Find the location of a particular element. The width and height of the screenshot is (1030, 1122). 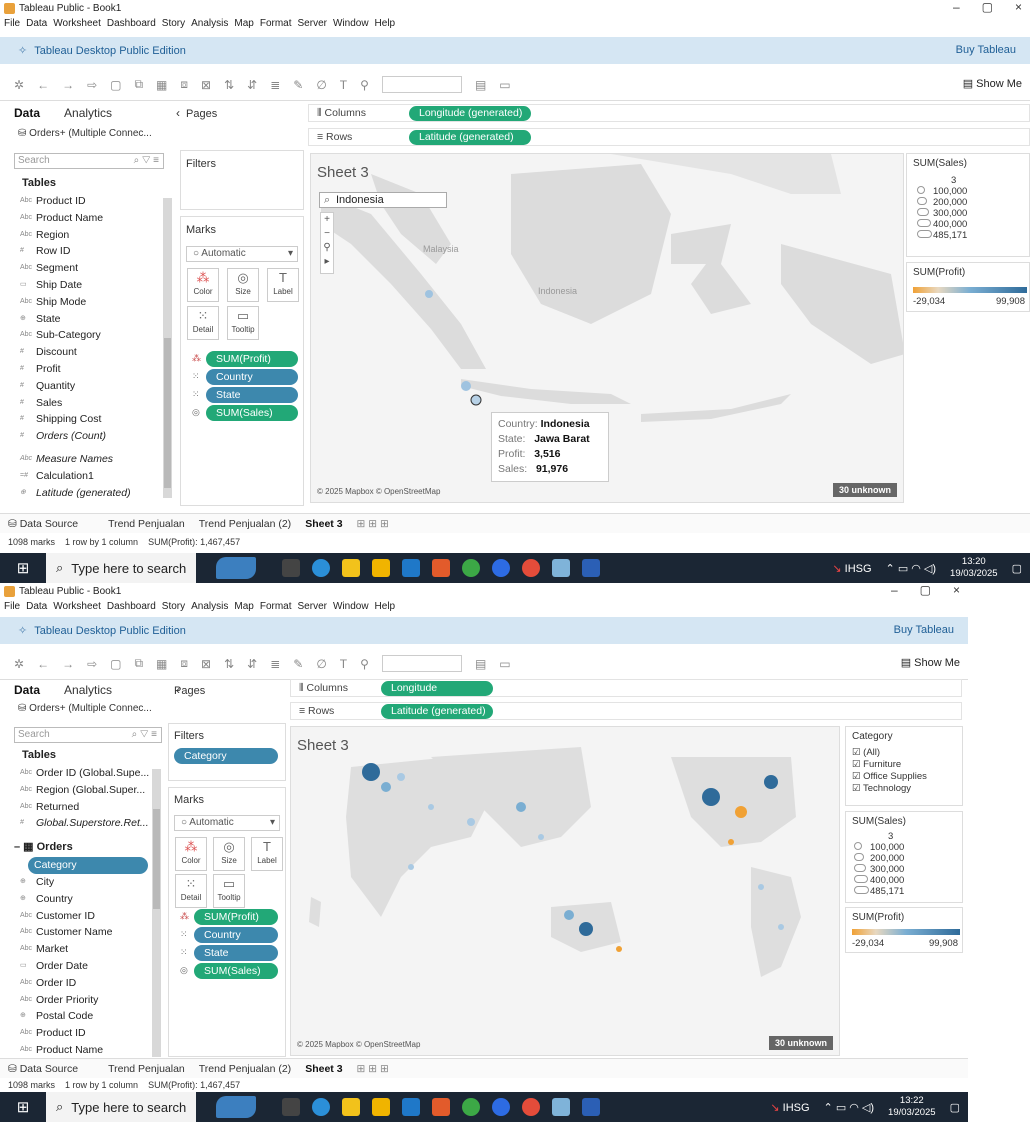

mark-europe-large is located at coordinates (371, 772).